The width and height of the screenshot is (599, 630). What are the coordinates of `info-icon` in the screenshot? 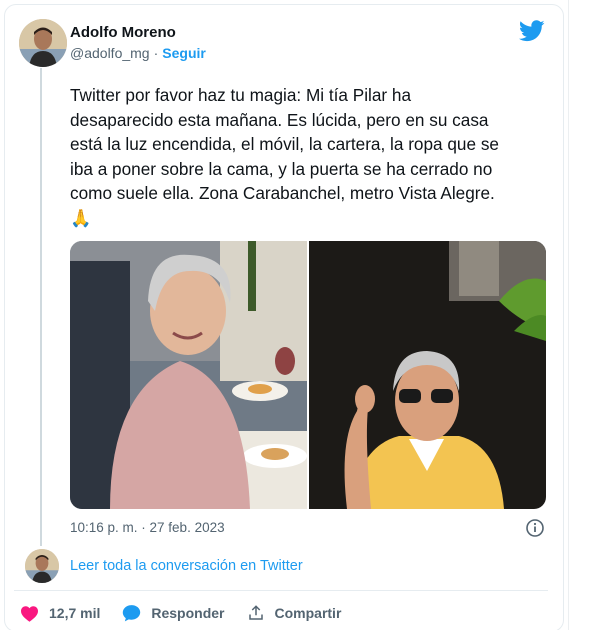 It's located at (535, 528).